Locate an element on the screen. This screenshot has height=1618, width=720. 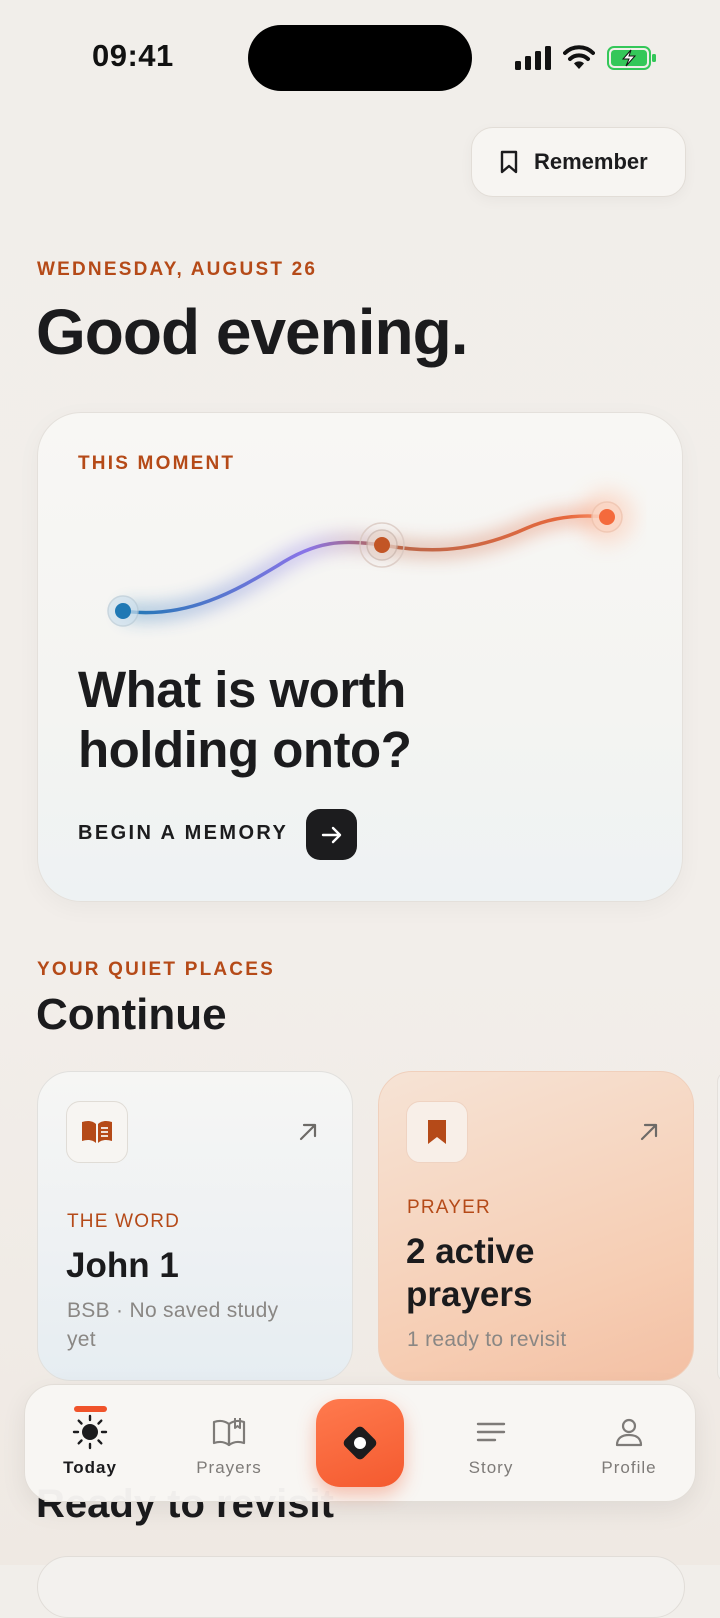
revisit-card is located at coordinates (361, 1587).